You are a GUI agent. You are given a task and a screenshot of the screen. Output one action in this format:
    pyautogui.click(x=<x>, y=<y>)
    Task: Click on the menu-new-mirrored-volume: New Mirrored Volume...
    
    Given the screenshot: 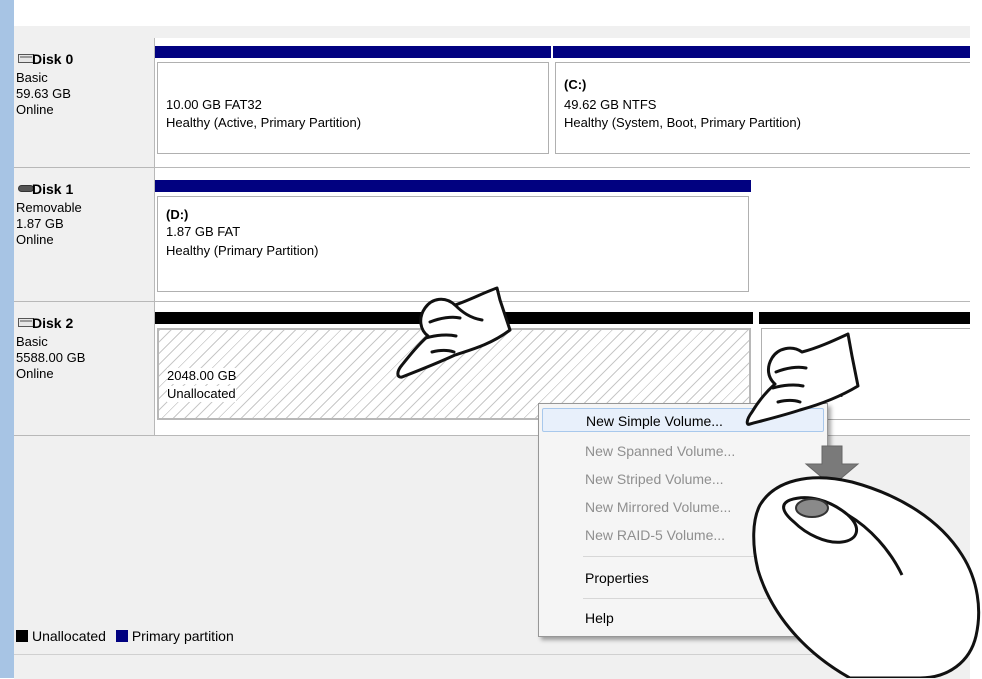 What is the action you would take?
    pyautogui.click(x=683, y=507)
    